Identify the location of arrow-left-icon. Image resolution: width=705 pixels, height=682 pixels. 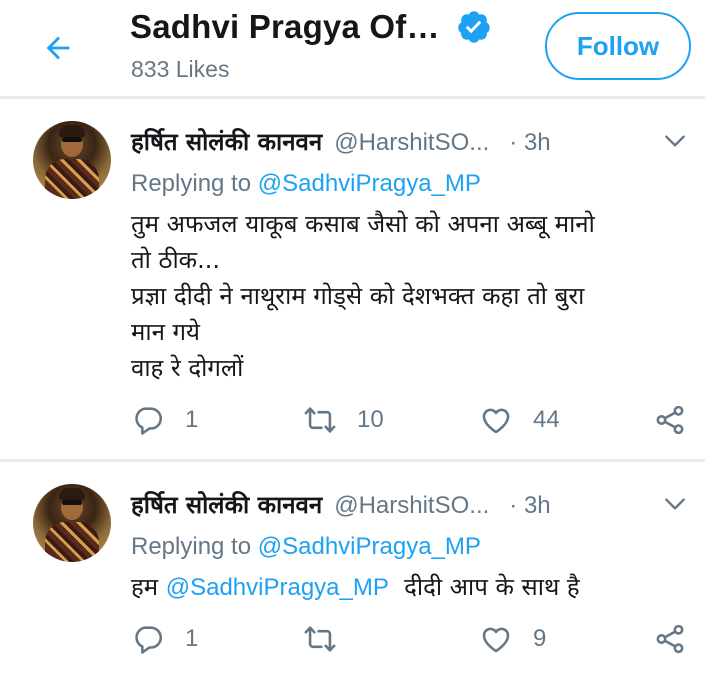
(58, 48).